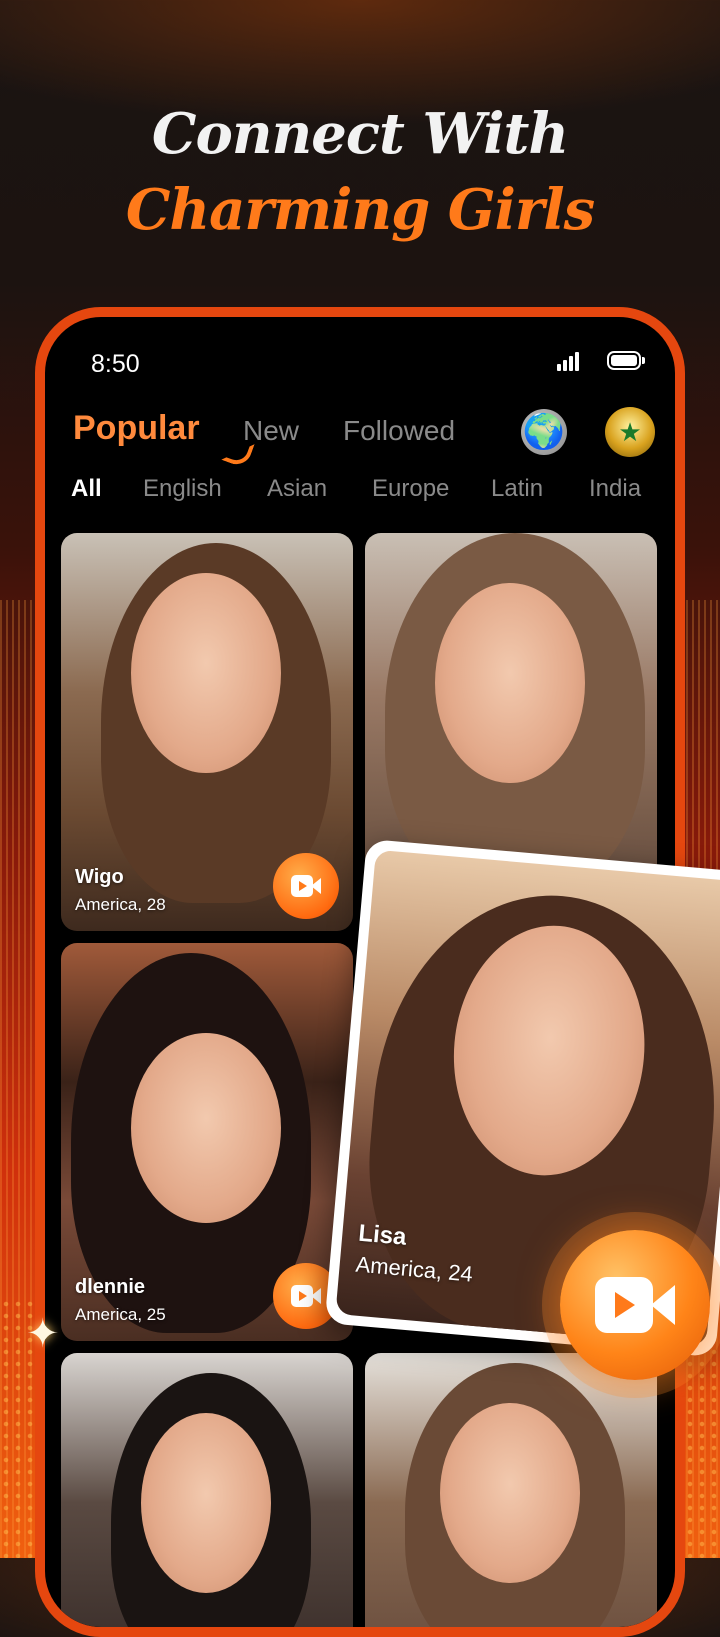  What do you see at coordinates (99, 877) in the screenshot?
I see `card-name: Wigo` at bounding box center [99, 877].